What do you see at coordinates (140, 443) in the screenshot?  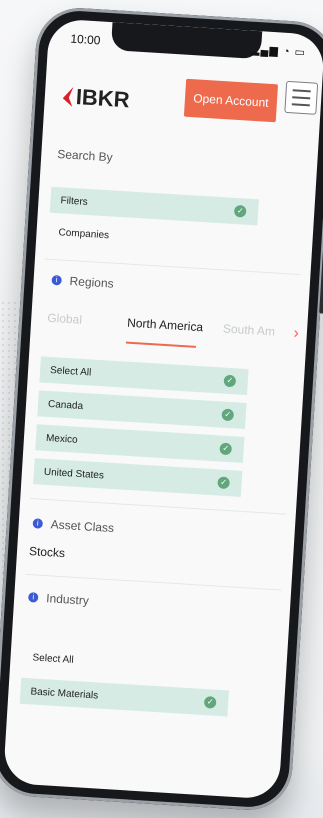 I see `region-option-mexico: Mexico ✓` at bounding box center [140, 443].